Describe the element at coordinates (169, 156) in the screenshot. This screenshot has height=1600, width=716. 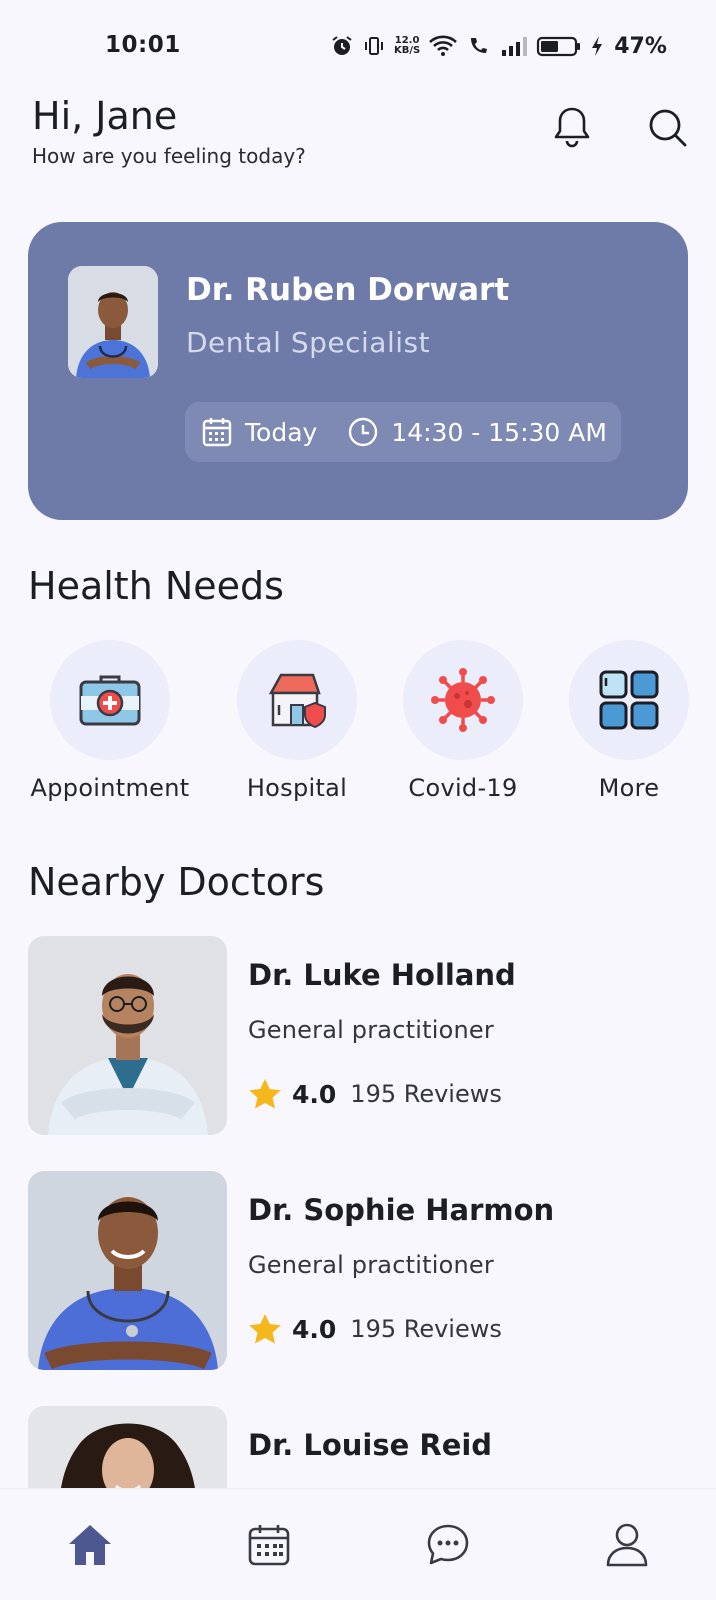
I see `greeting-subtitle: How are you feeling today?` at that location.